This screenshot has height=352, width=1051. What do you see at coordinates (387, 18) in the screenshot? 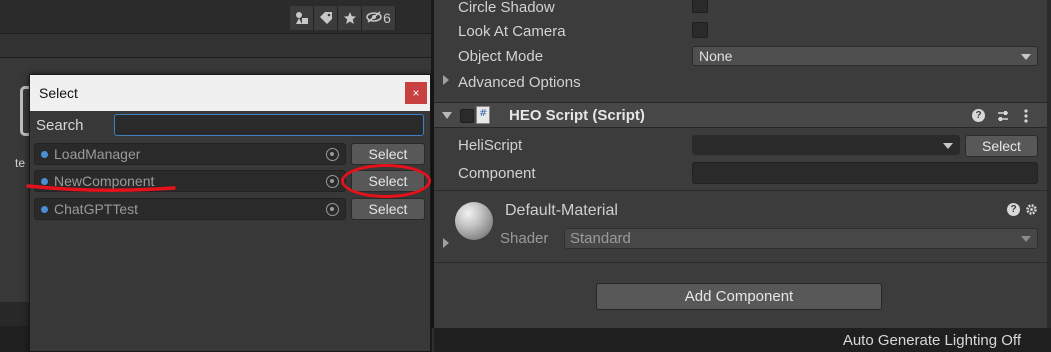
I see `hidden-count: 6` at bounding box center [387, 18].